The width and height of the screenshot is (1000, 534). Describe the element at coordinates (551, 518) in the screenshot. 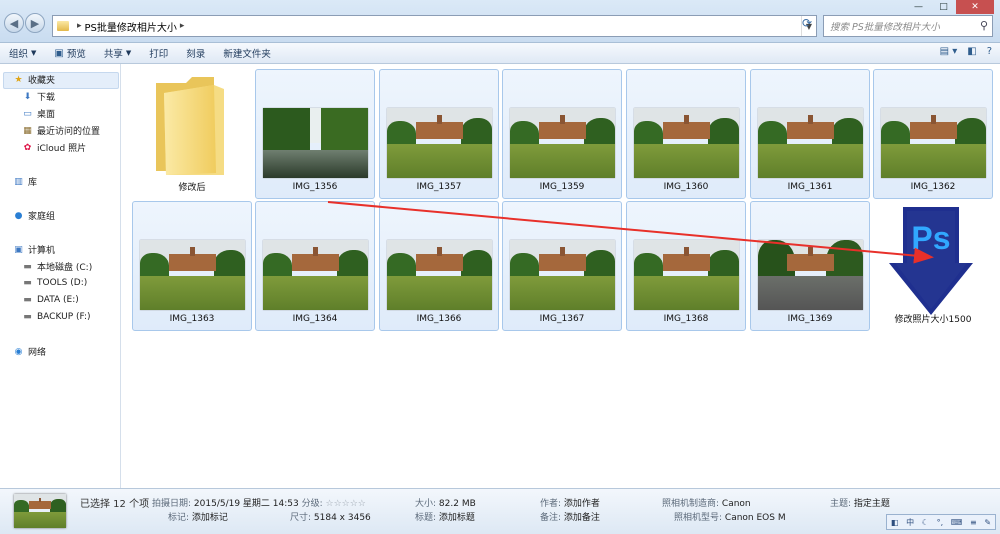

I see `comment-label: 备注:` at that location.